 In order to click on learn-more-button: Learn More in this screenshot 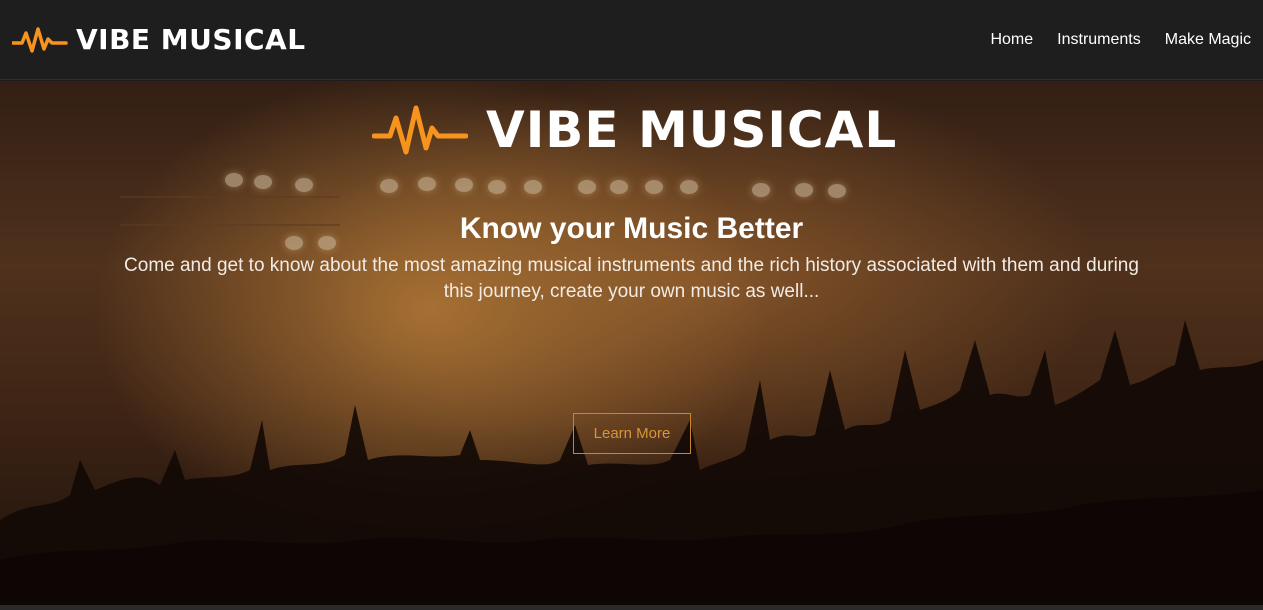, I will do `click(632, 433)`.